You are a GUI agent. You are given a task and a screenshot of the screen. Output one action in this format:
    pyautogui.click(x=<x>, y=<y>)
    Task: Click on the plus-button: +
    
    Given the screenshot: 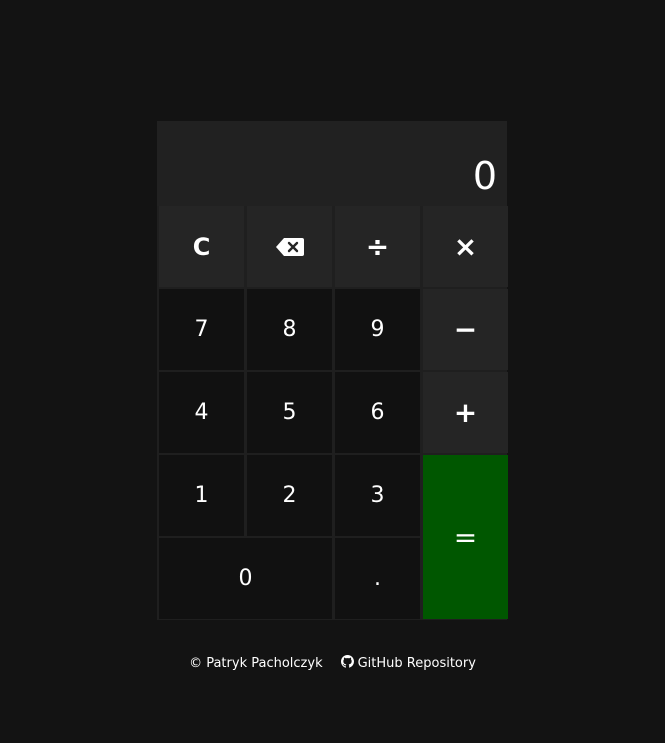 What is the action you would take?
    pyautogui.click(x=465, y=412)
    